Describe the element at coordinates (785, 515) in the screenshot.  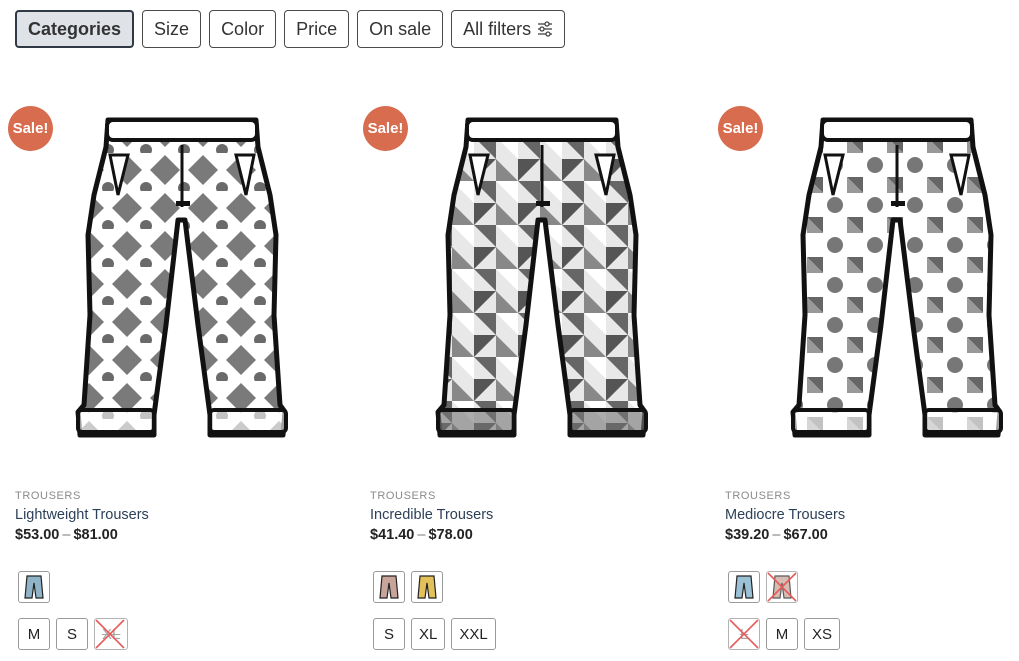
I see `product-name-link: Mediocre Trousers` at that location.